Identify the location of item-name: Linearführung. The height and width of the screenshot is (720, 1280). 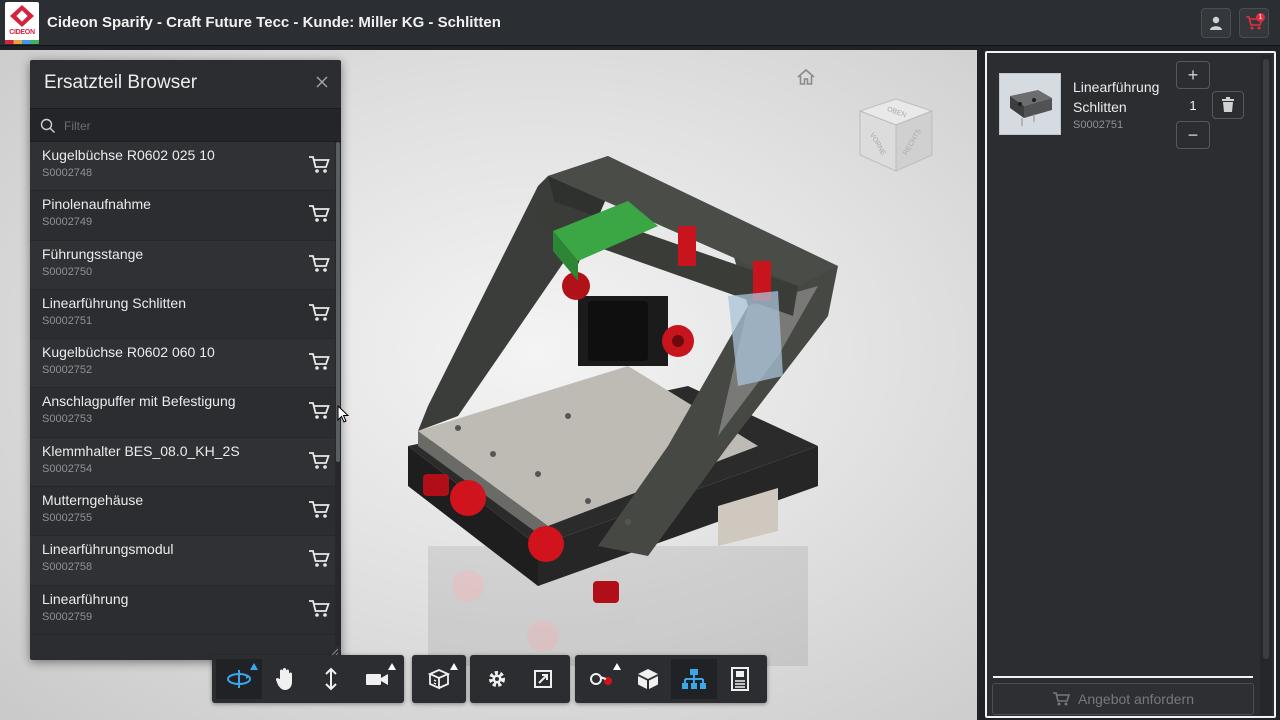
(85, 598).